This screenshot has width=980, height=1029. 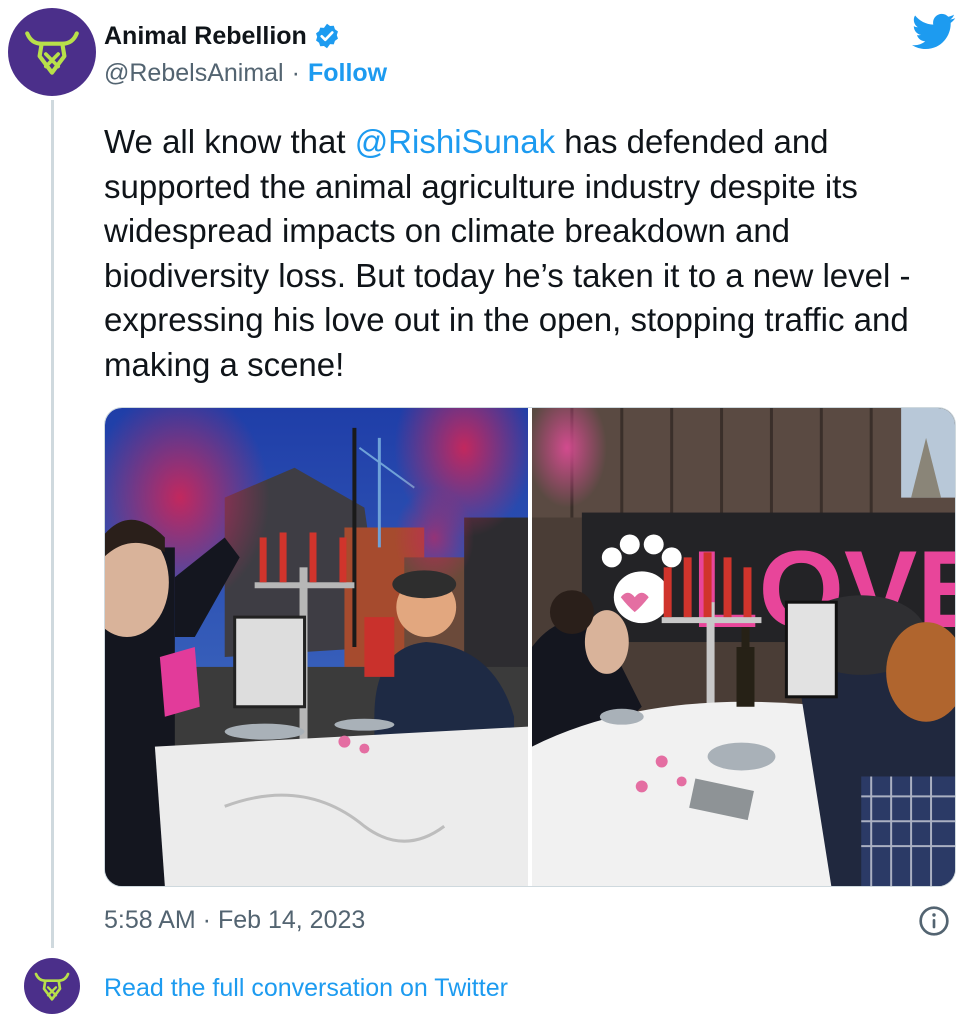 I want to click on author-handle: @RebelsAnimal, so click(x=194, y=73).